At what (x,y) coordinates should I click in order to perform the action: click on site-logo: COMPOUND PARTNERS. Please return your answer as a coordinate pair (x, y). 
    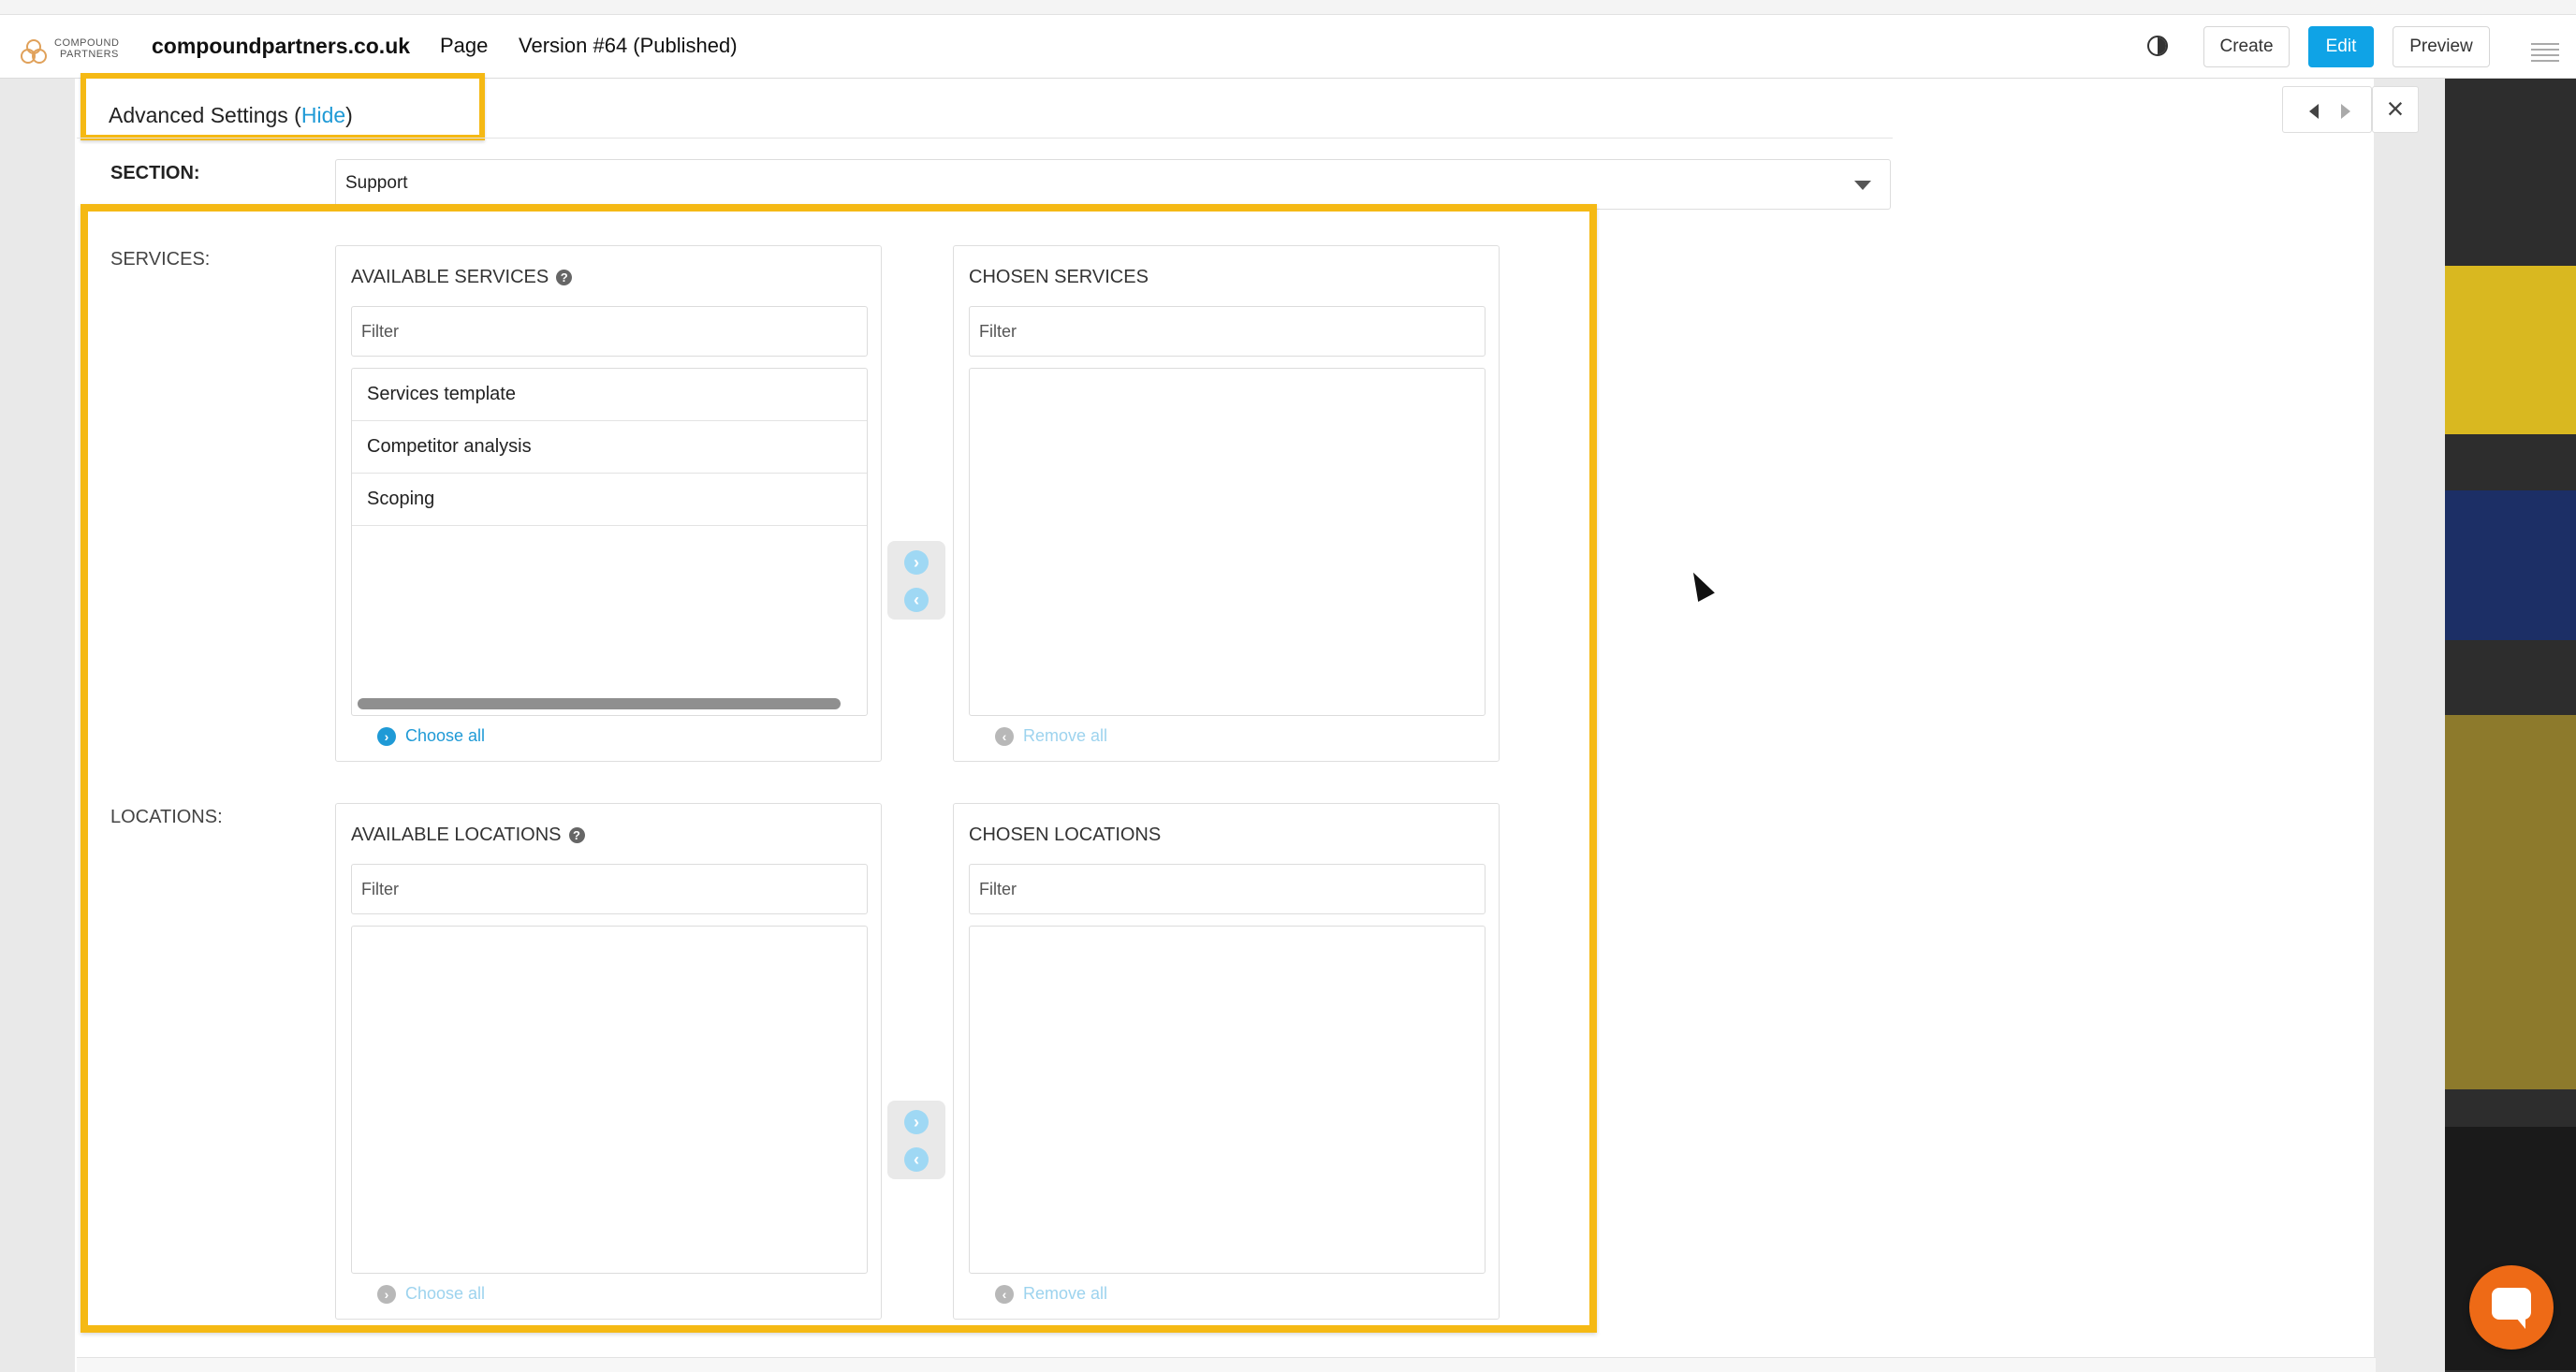
    Looking at the image, I should click on (72, 47).